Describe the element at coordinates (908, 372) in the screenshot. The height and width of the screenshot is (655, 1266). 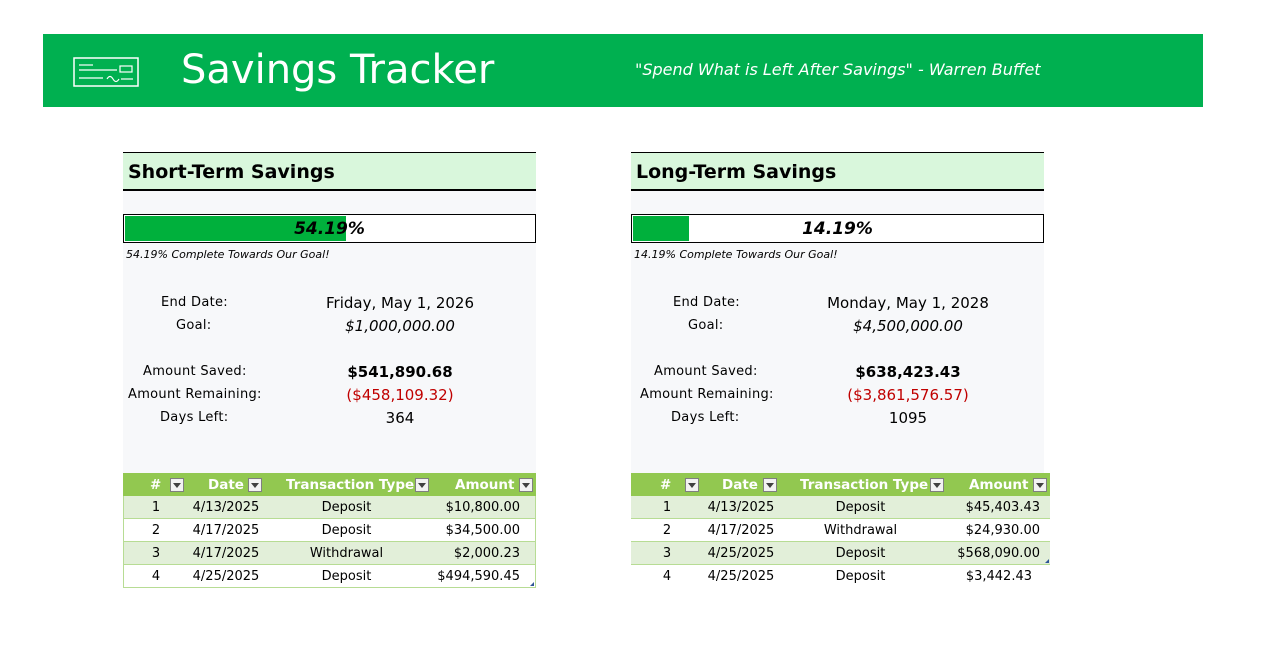
I see `amount-saved-value: $638,423.43` at that location.